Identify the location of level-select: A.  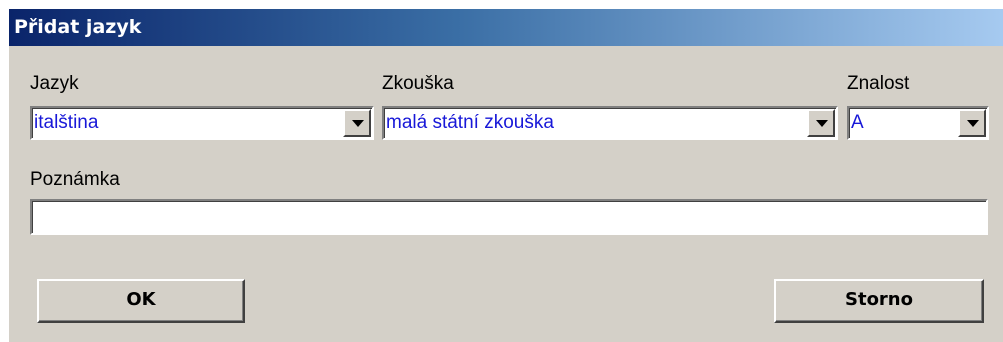
(918, 123).